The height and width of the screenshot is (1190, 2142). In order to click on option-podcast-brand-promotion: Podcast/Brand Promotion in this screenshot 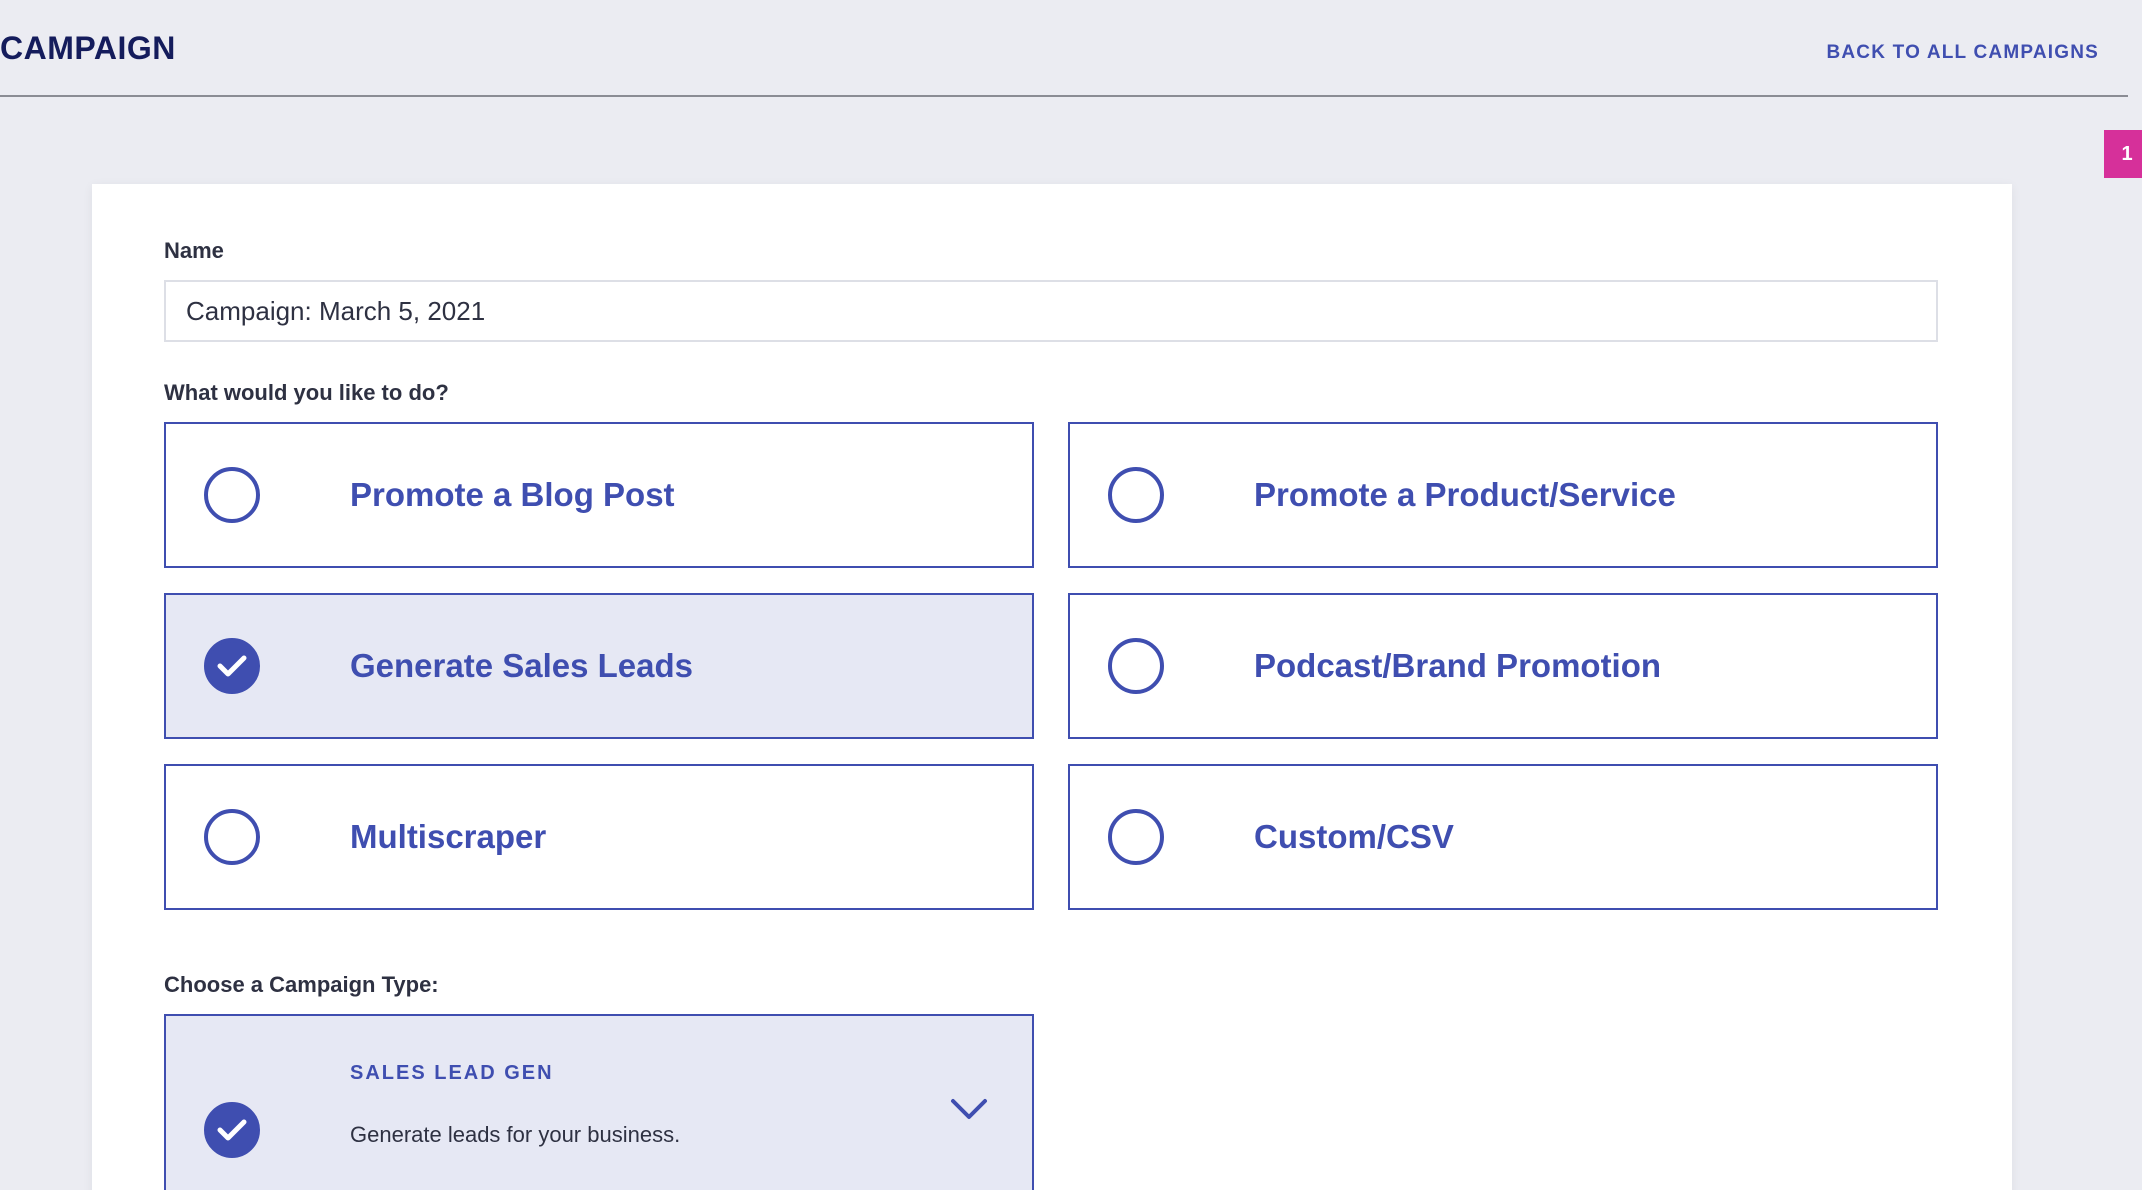, I will do `click(1503, 666)`.